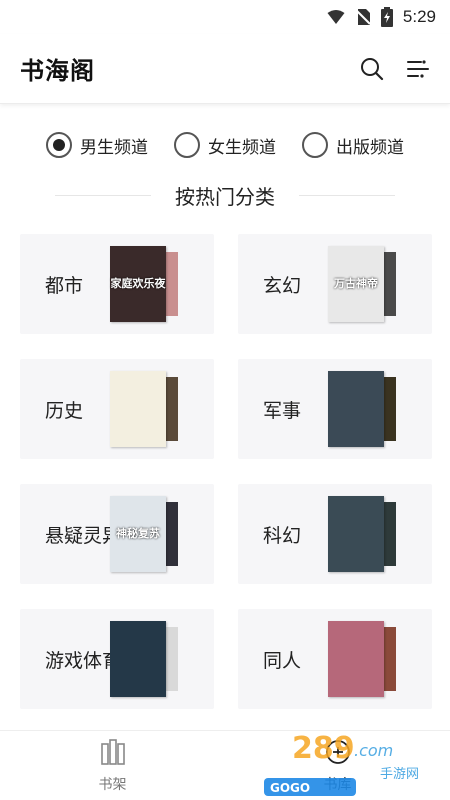  Describe the element at coordinates (395, 69) in the screenshot. I see `header-actions` at that location.